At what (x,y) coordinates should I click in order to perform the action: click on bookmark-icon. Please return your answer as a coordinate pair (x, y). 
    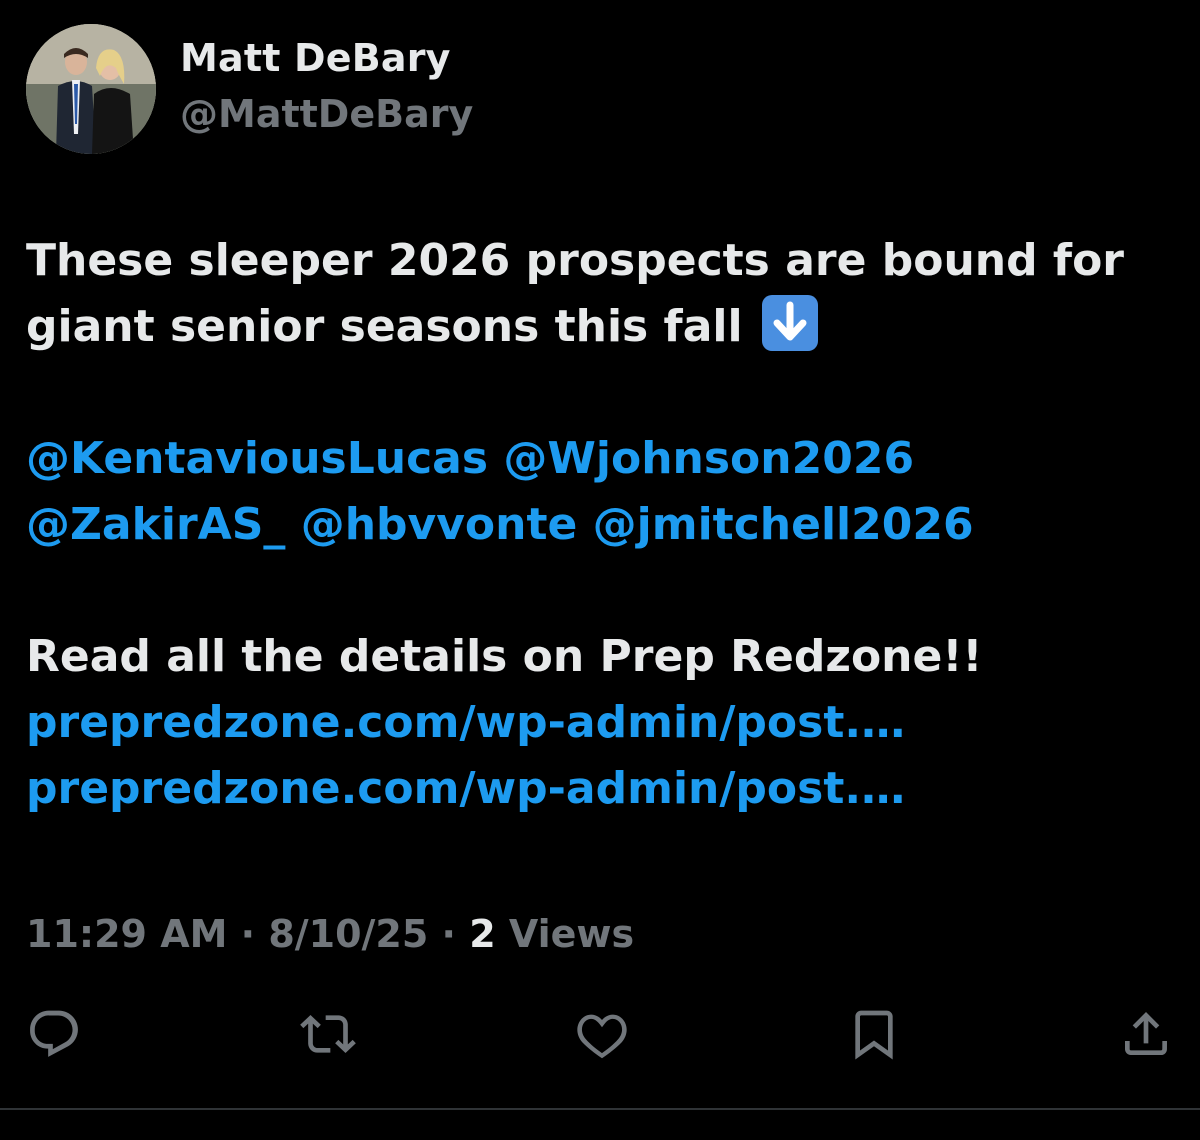
    Looking at the image, I should click on (874, 1035).